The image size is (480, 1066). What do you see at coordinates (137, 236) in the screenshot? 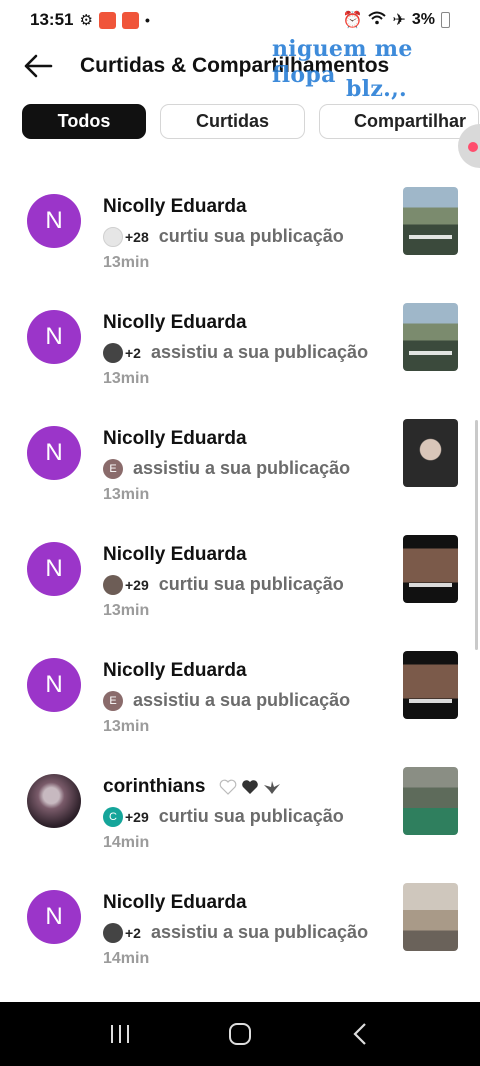
I see `others-count: +28` at bounding box center [137, 236].